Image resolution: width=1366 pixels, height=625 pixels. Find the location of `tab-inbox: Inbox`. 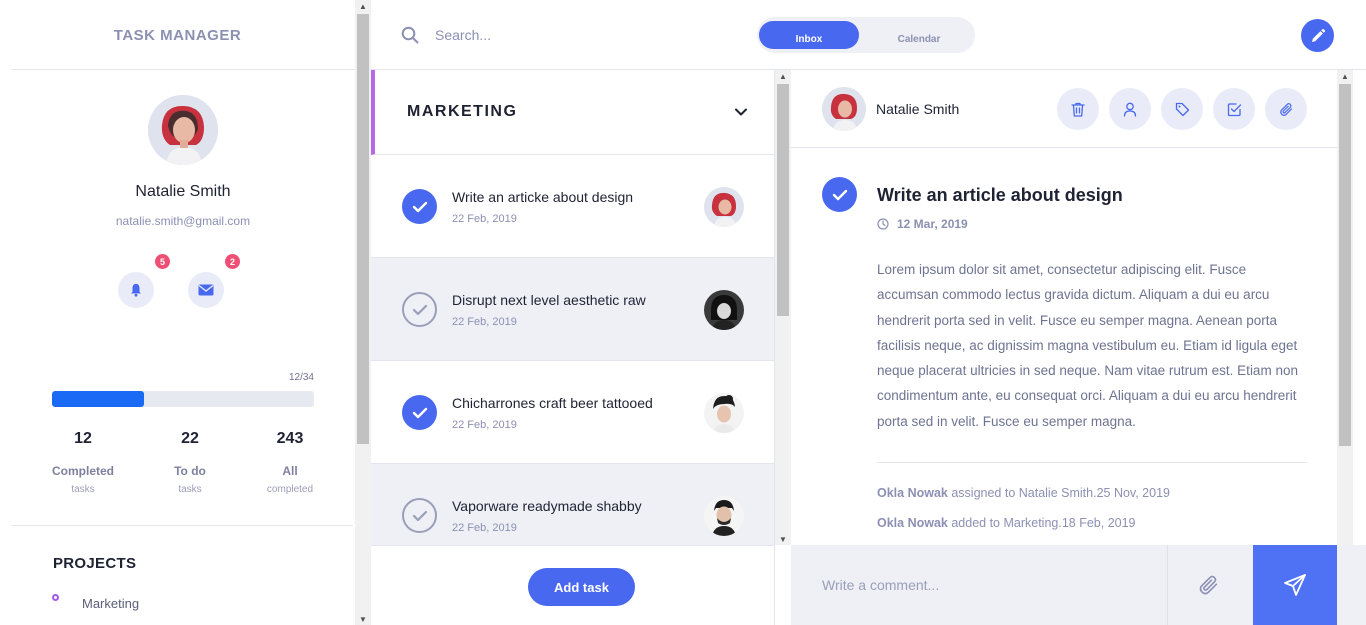

tab-inbox: Inbox is located at coordinates (809, 35).